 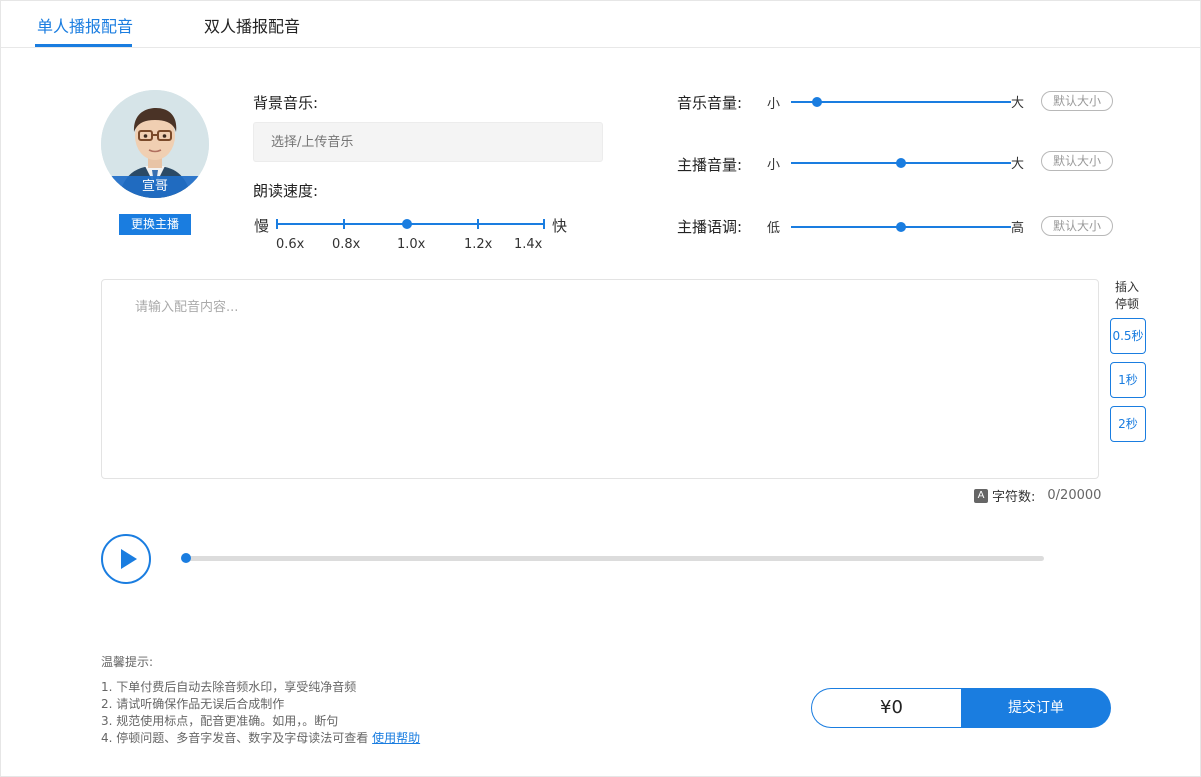 I want to click on anchor-name: 宣哥, so click(x=155, y=187).